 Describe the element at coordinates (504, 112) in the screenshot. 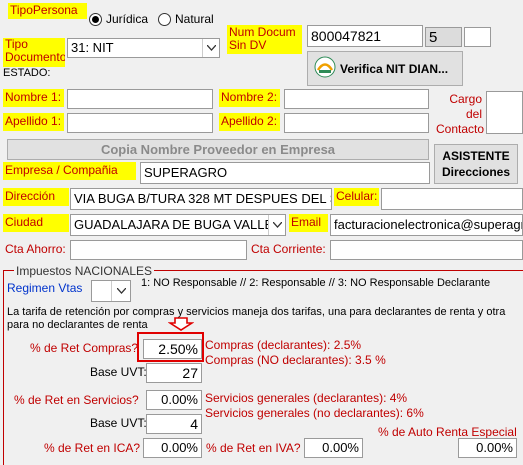

I see `cargo-contacto-input` at that location.